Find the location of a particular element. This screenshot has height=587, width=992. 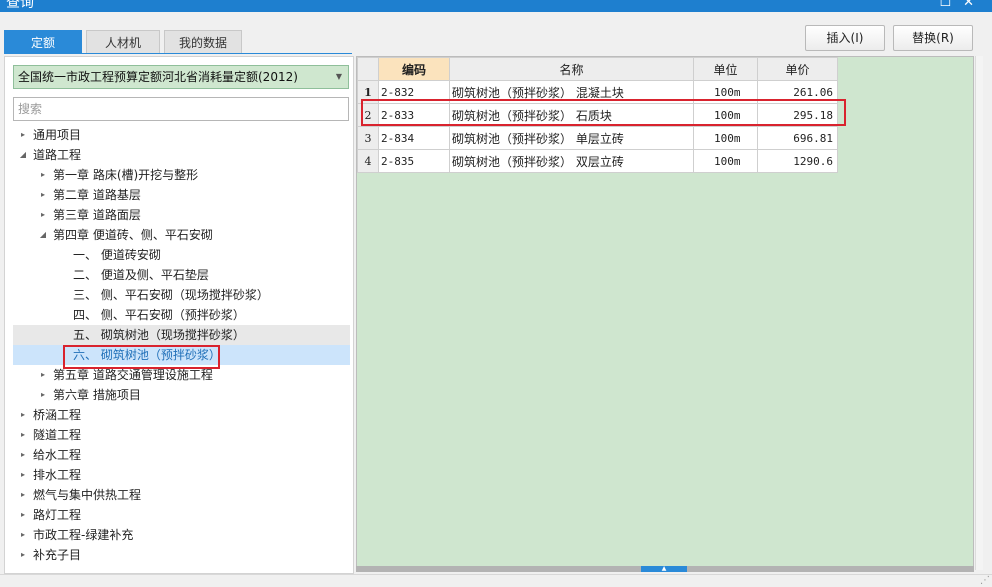

tree-item-label: 六、 砌筑树池（预拌砂浆） is located at coordinates (147, 355).